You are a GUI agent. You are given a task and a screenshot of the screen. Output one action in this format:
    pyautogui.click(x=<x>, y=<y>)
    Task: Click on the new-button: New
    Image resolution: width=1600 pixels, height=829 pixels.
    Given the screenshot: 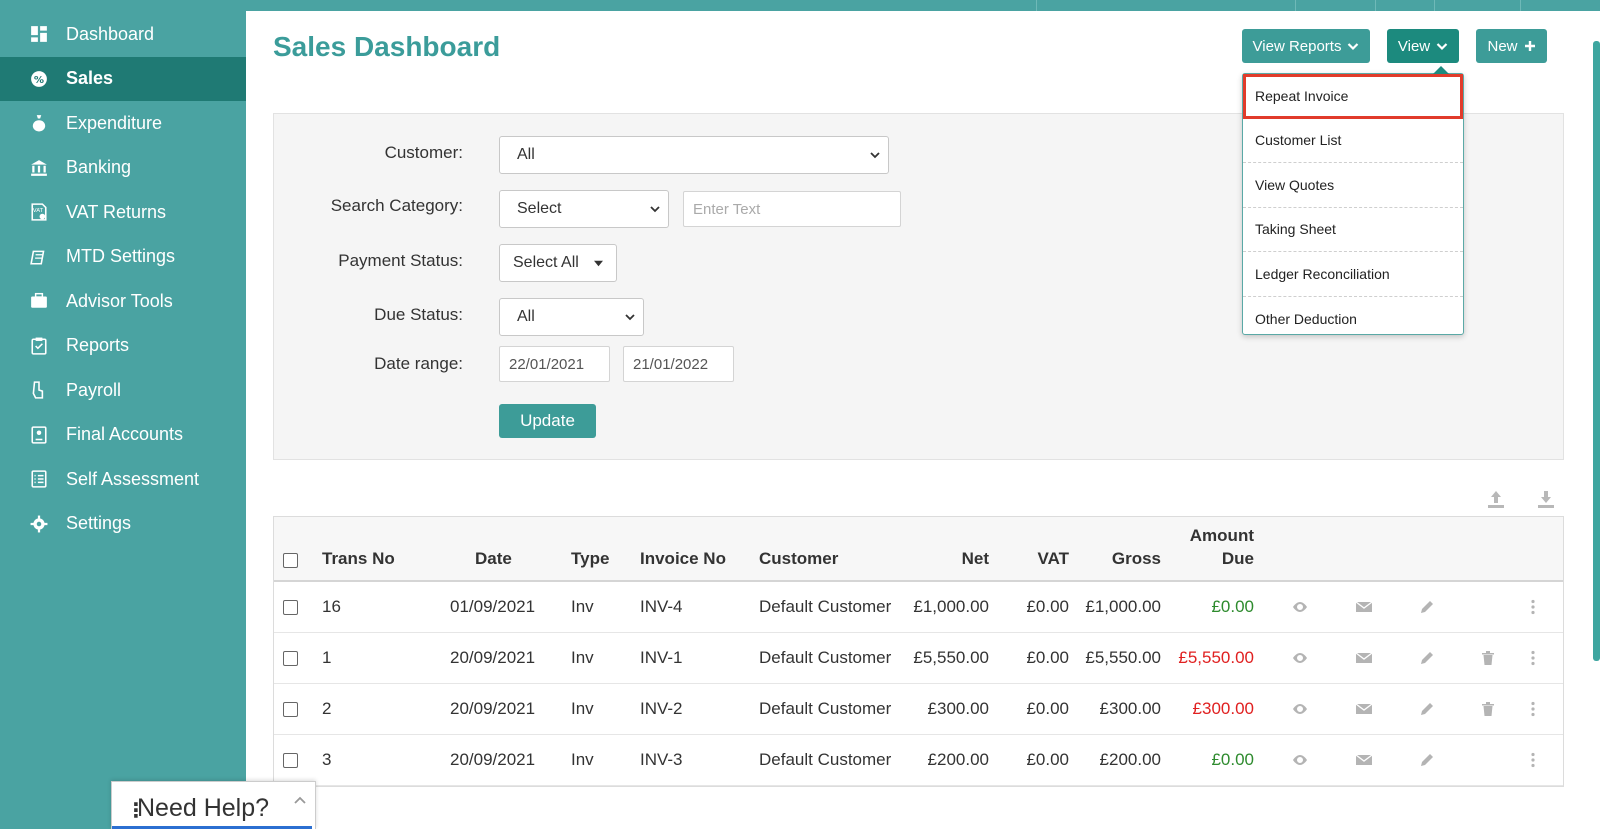 What is the action you would take?
    pyautogui.click(x=1511, y=46)
    